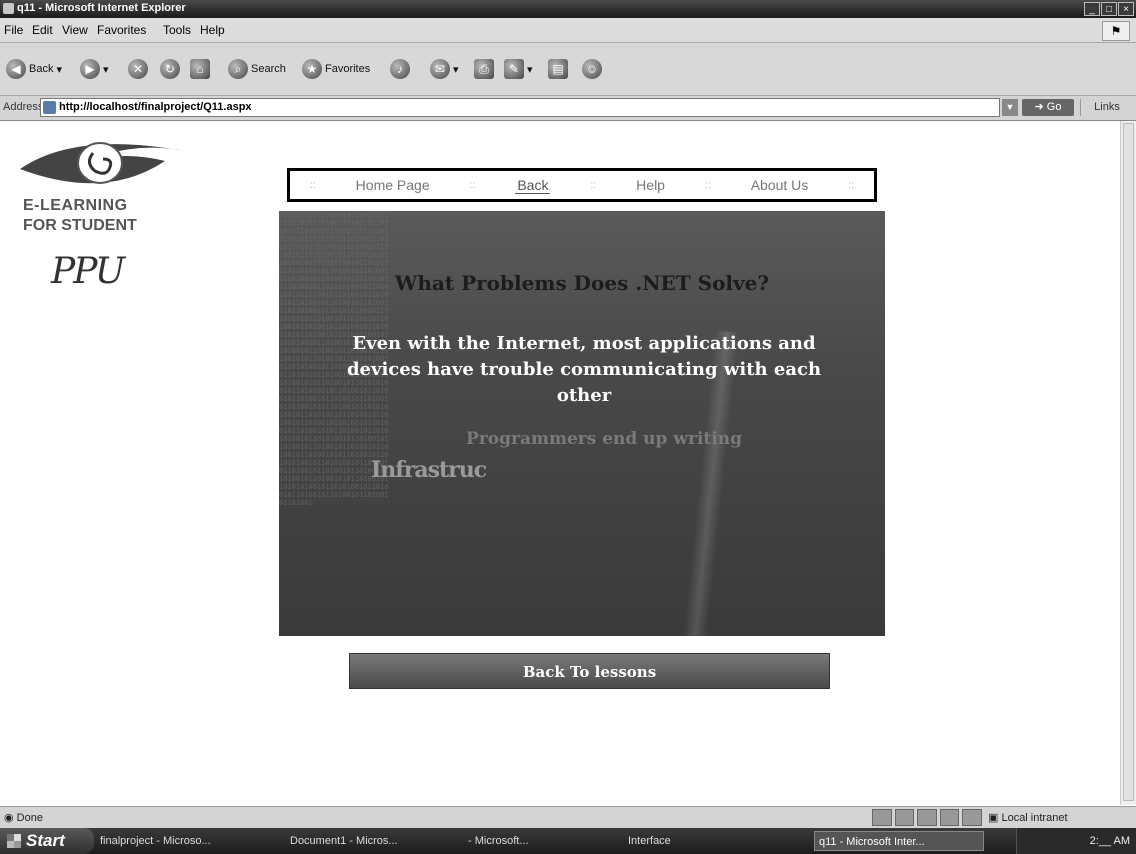 This screenshot has width=1136, height=854. Describe the element at coordinates (41, 69) in the screenshot. I see `back-label: Back` at that location.